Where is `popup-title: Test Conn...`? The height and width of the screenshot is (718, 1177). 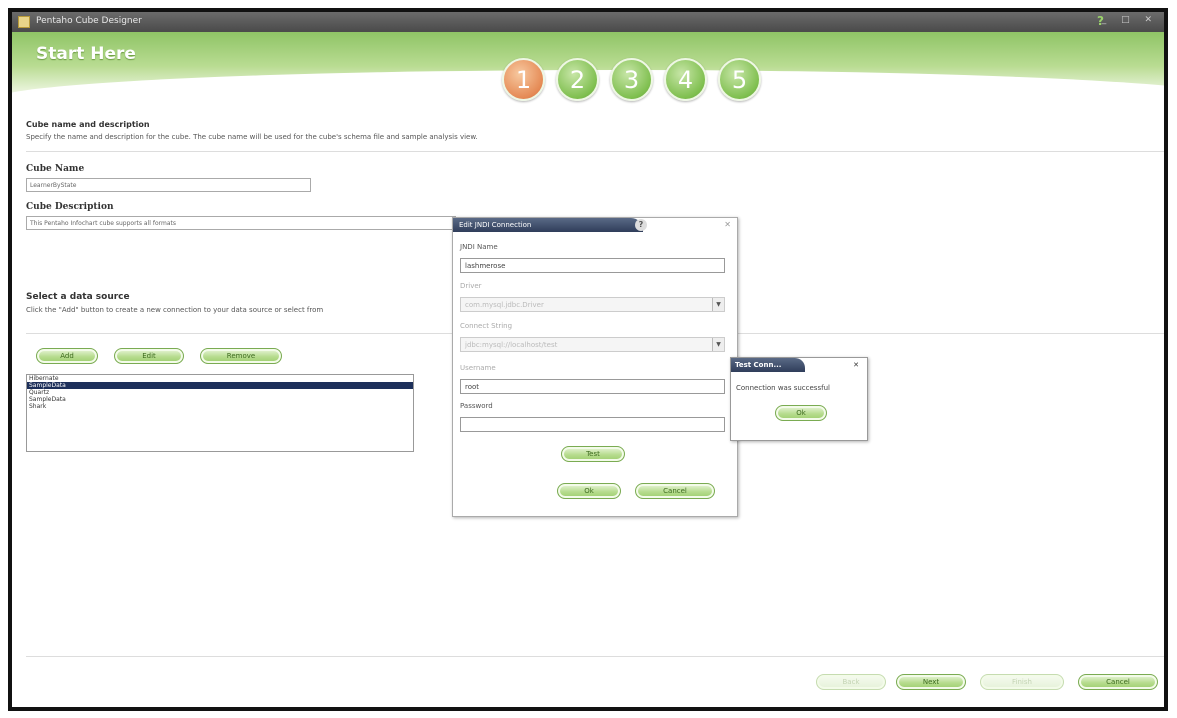
popup-title: Test Conn... is located at coordinates (768, 365).